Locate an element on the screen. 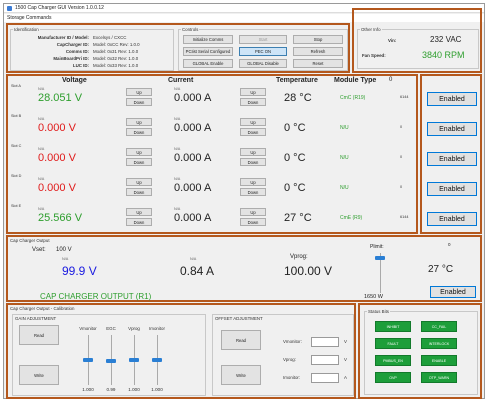  menu-storage-commands: Storage Commands is located at coordinates (29, 18).